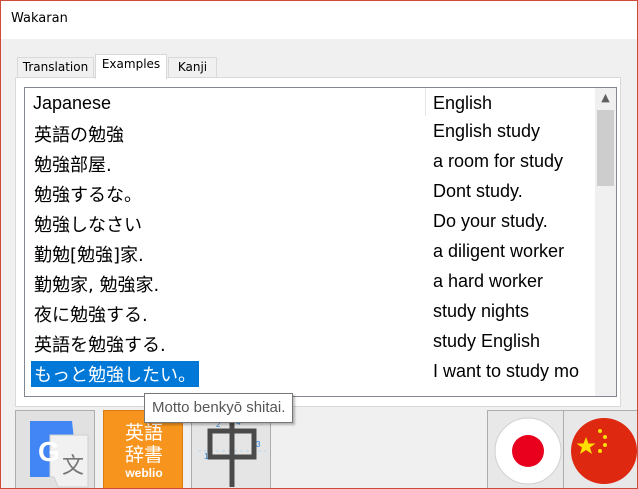 The height and width of the screenshot is (489, 638). I want to click on list-item: 夜に勉強する. study nights, so click(310, 313).